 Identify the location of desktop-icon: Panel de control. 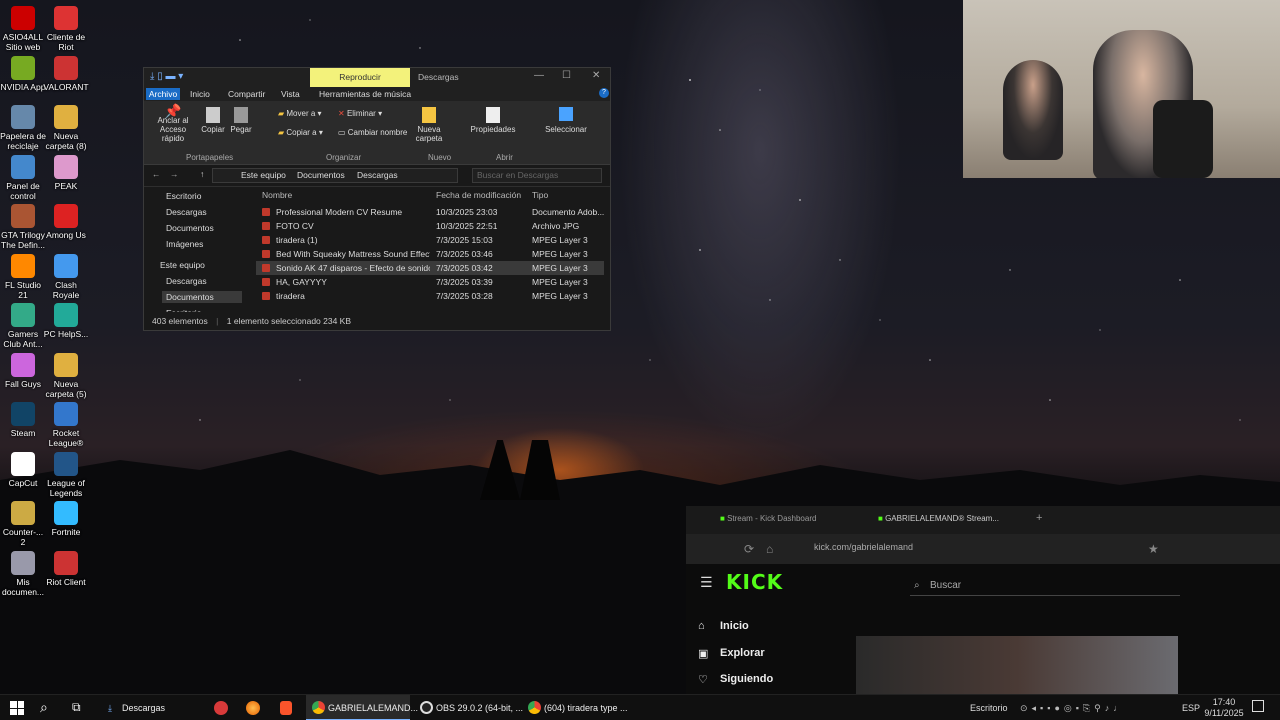
(23, 177).